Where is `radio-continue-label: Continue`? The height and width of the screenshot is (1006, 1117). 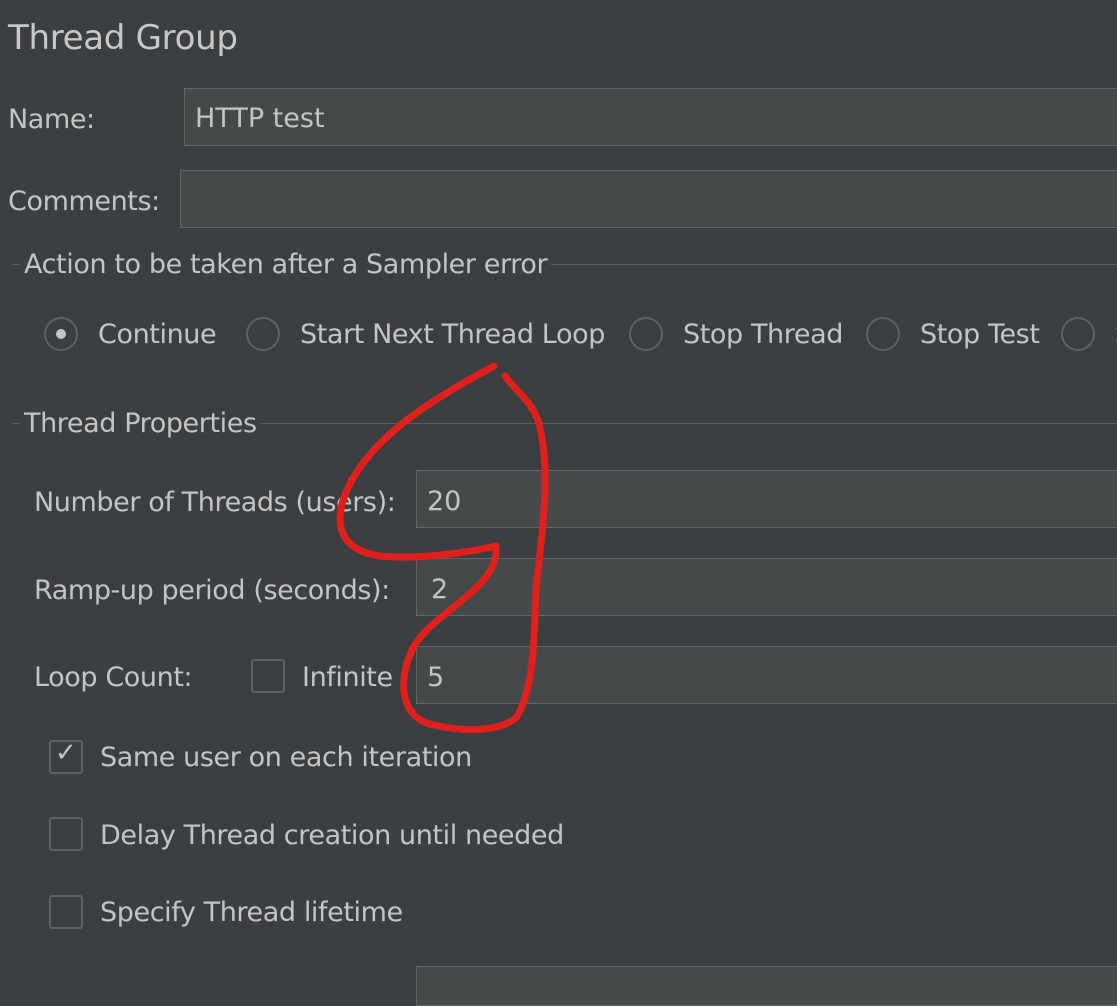 radio-continue-label: Continue is located at coordinates (157, 334).